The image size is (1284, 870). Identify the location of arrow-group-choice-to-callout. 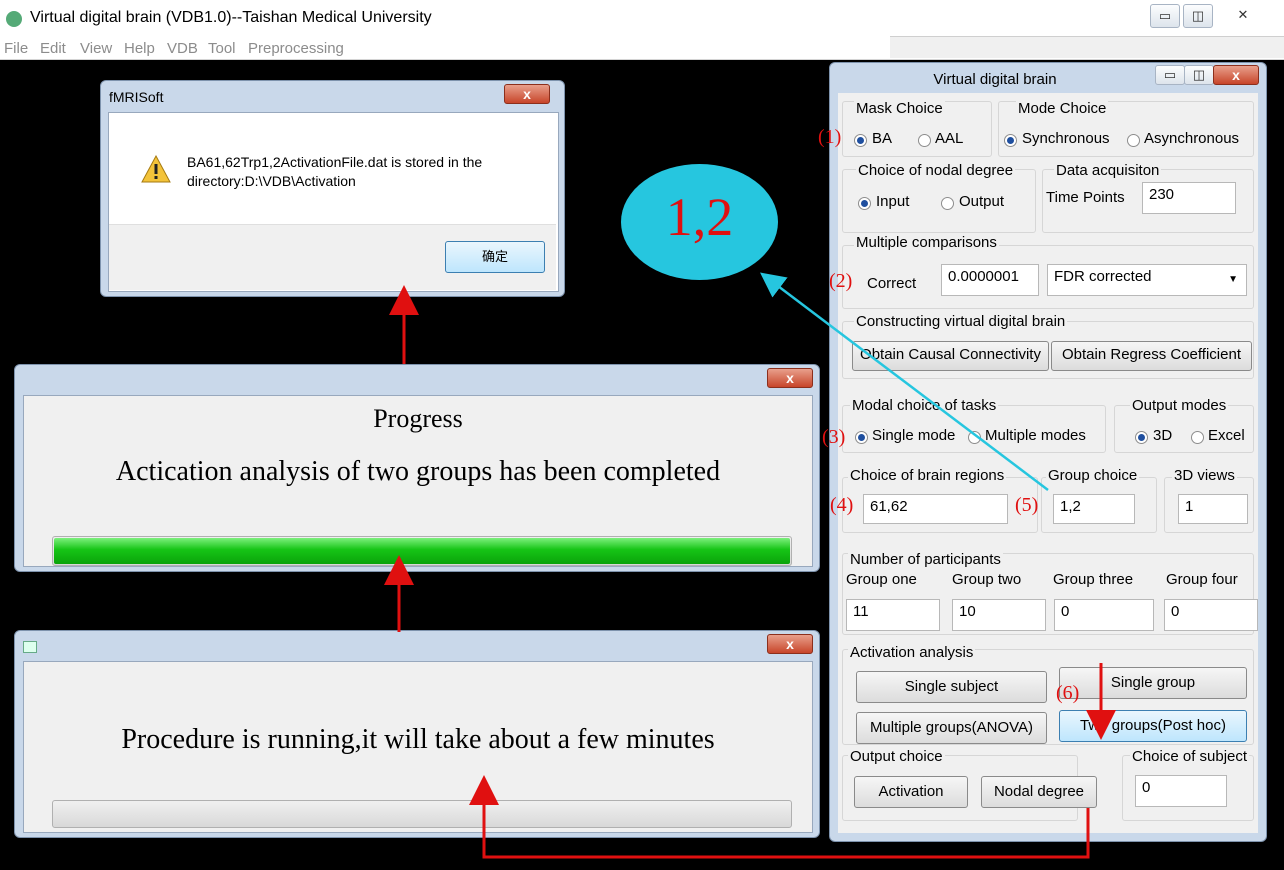
(904, 381).